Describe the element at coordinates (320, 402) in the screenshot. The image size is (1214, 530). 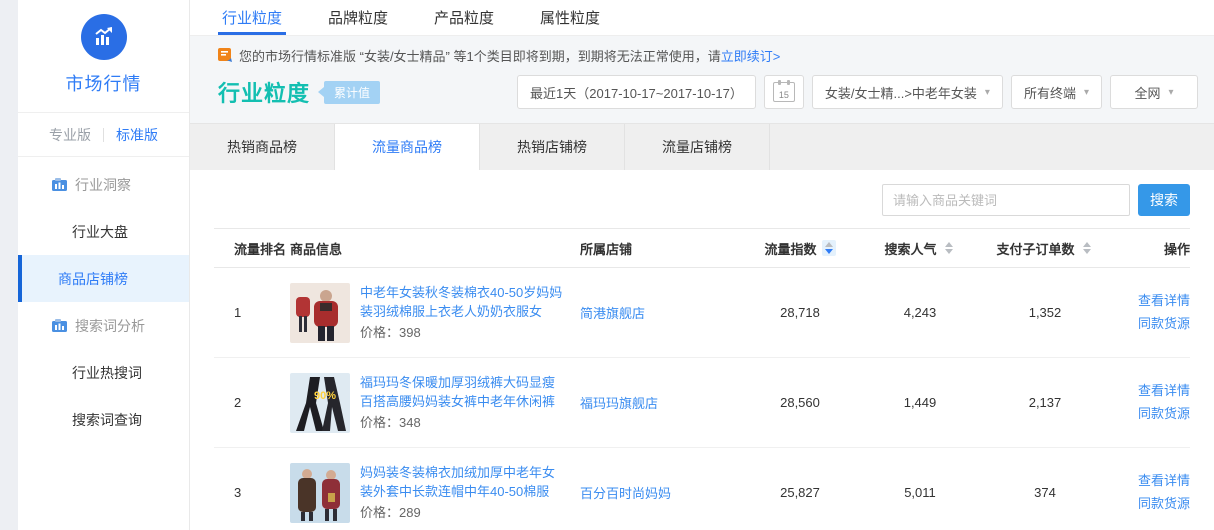
I see `product-thumbnail: 90%` at that location.